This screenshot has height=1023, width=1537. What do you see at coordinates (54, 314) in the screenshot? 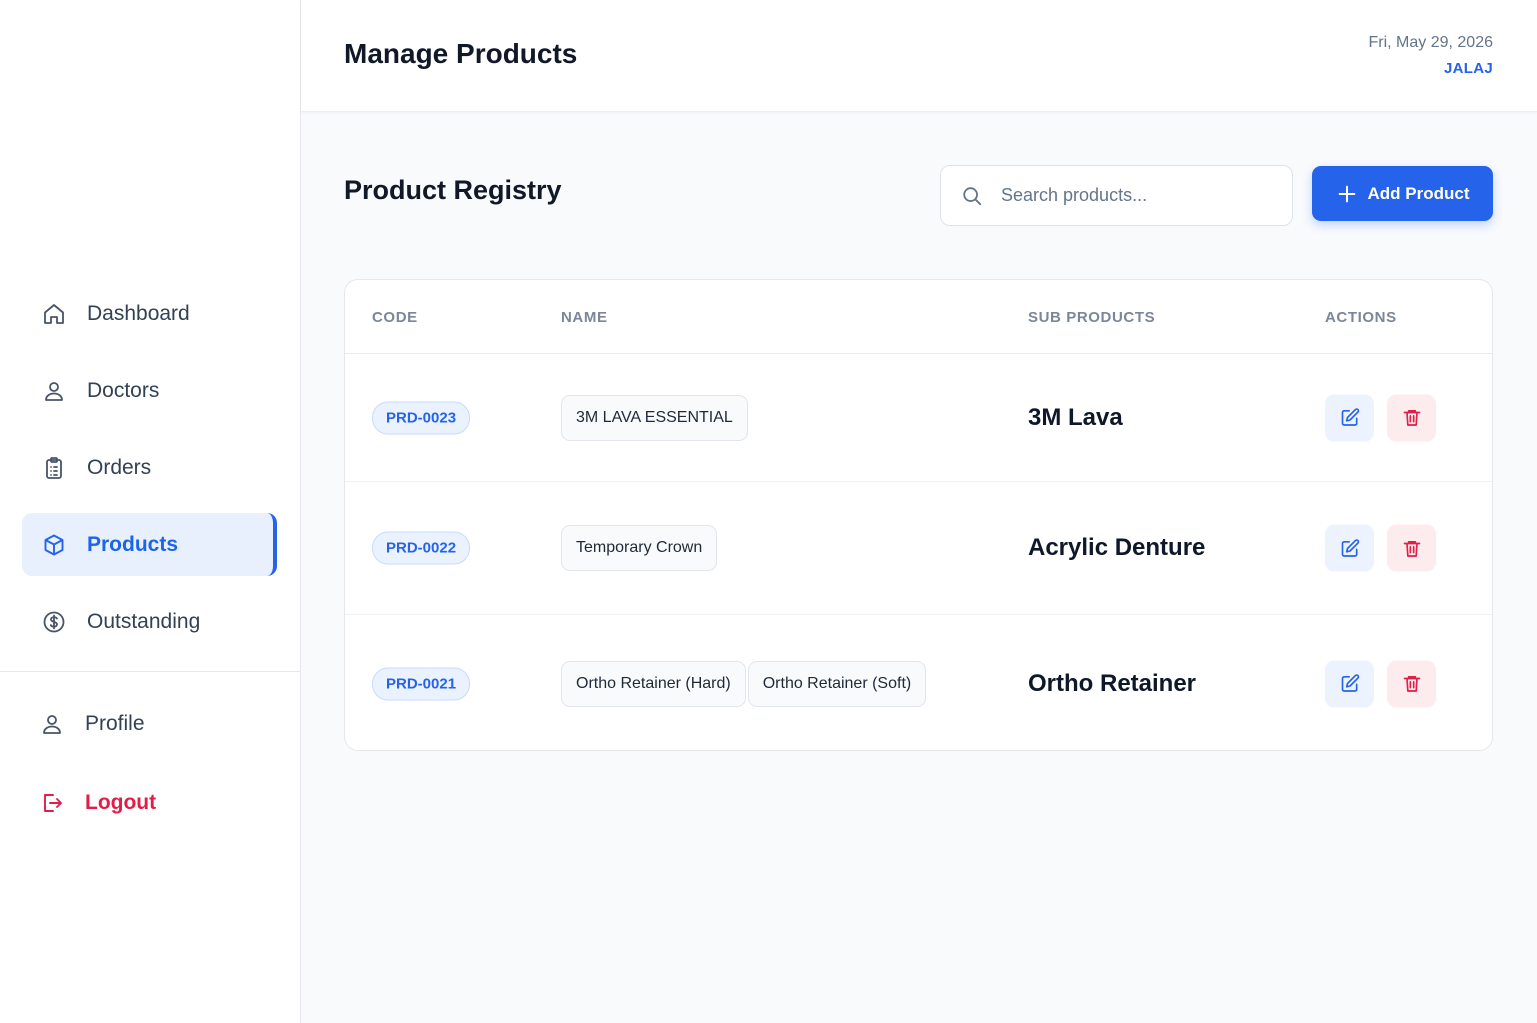
I see `home-icon` at bounding box center [54, 314].